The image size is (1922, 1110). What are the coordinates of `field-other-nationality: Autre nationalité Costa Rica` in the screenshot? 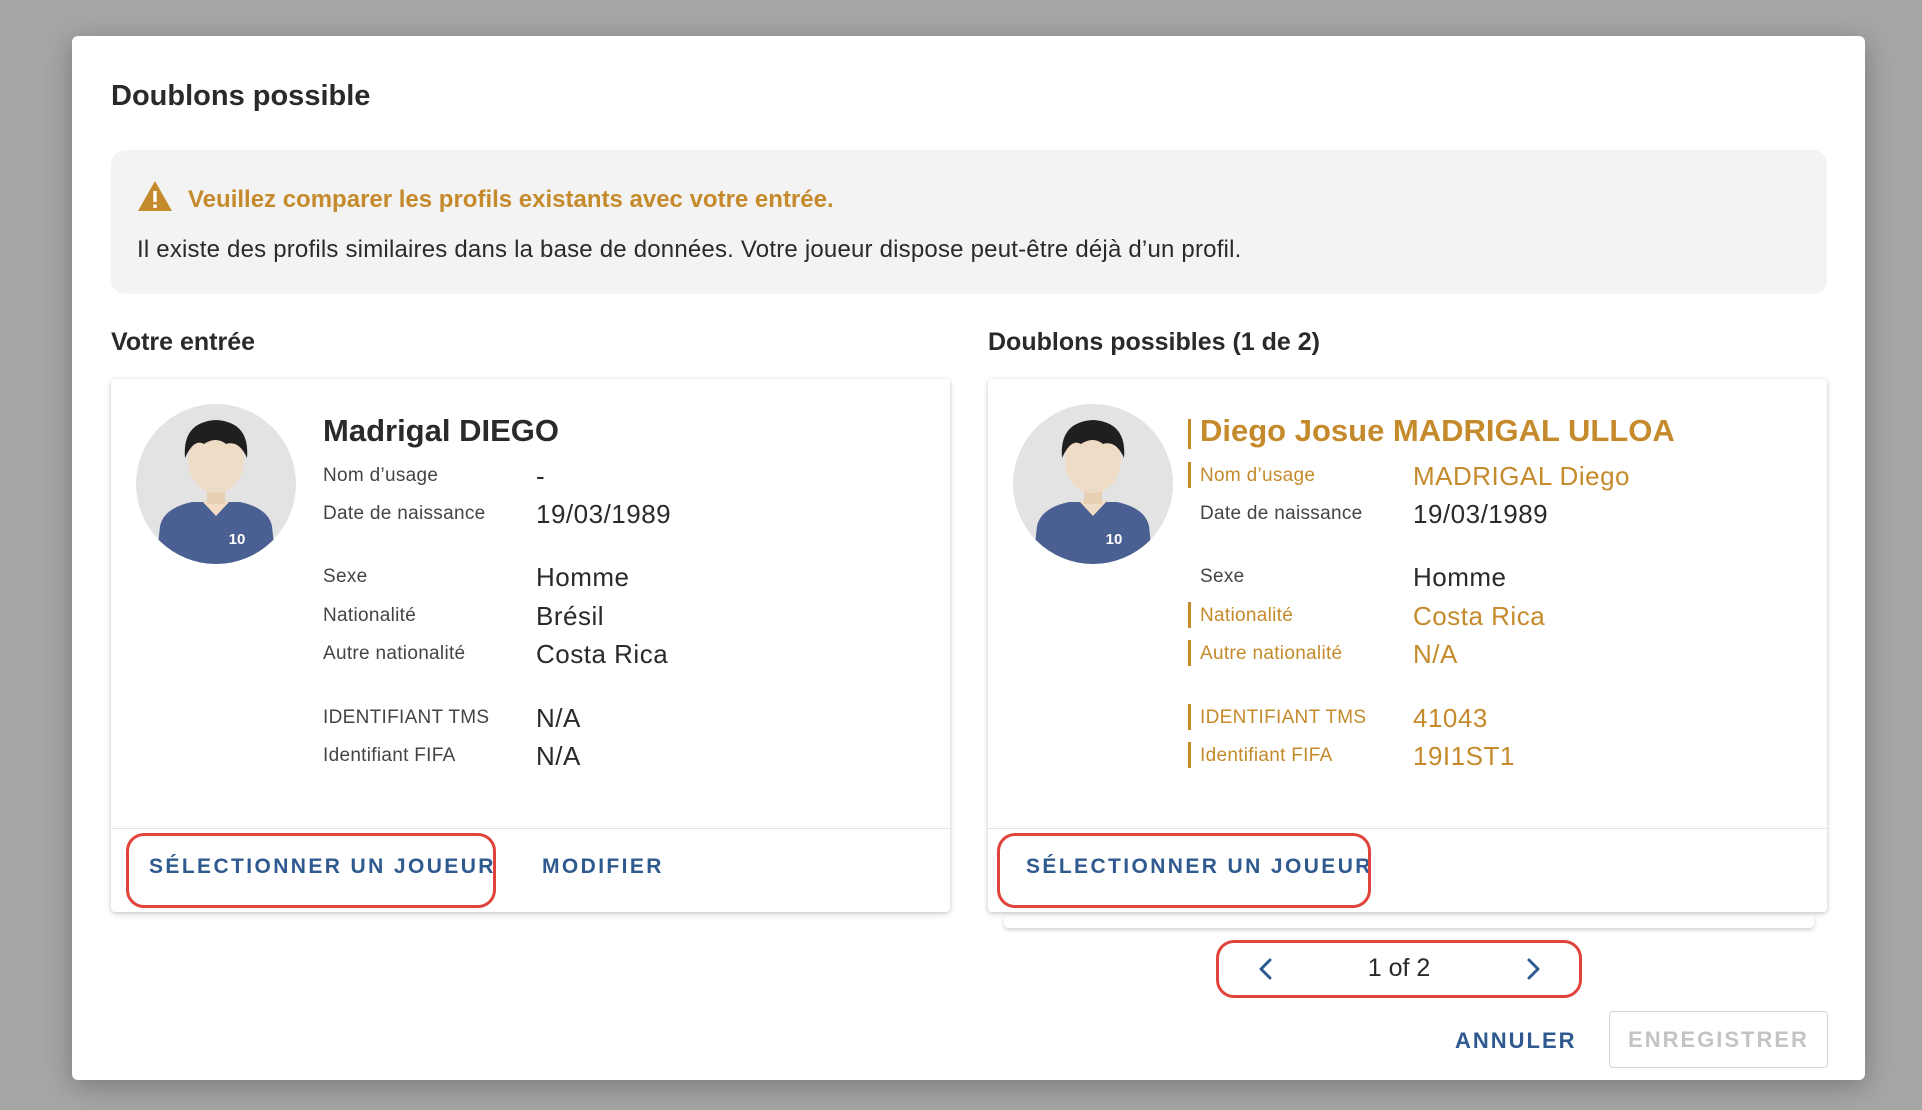 It's located at (623, 654).